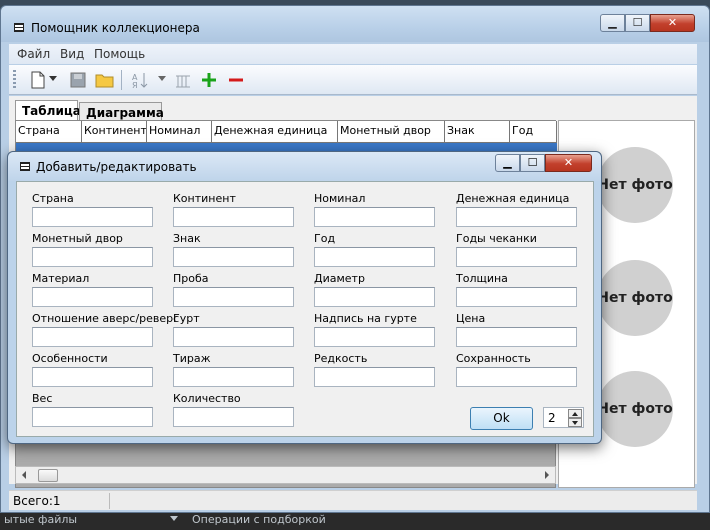 The height and width of the screenshot is (530, 710). I want to click on quantity-field, so click(233, 417).